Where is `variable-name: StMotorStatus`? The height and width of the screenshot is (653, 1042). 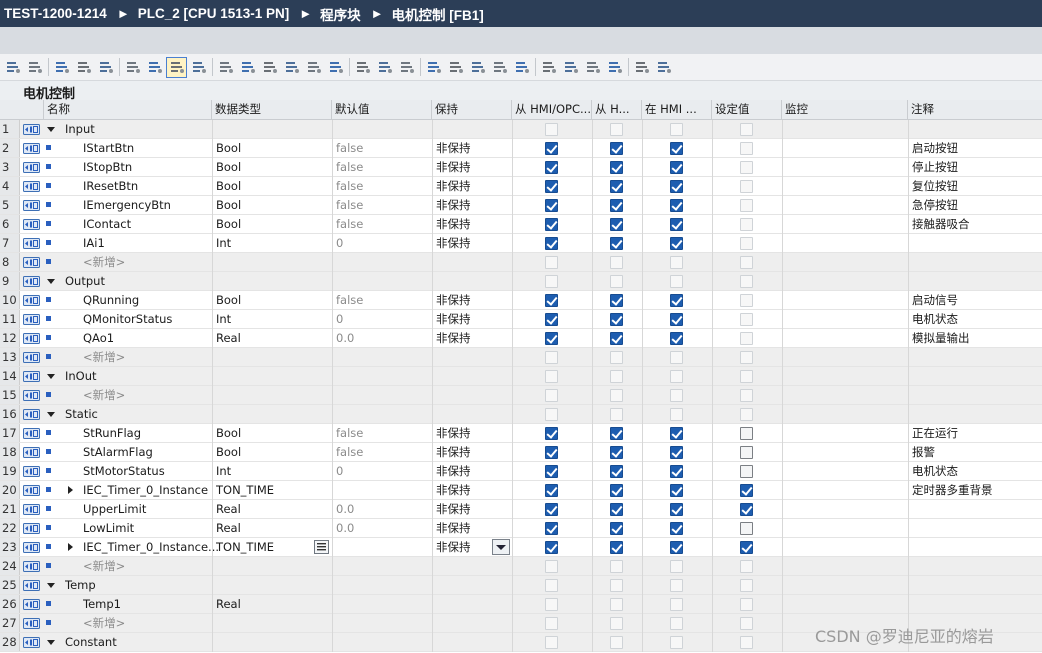 variable-name: StMotorStatus is located at coordinates (156, 471).